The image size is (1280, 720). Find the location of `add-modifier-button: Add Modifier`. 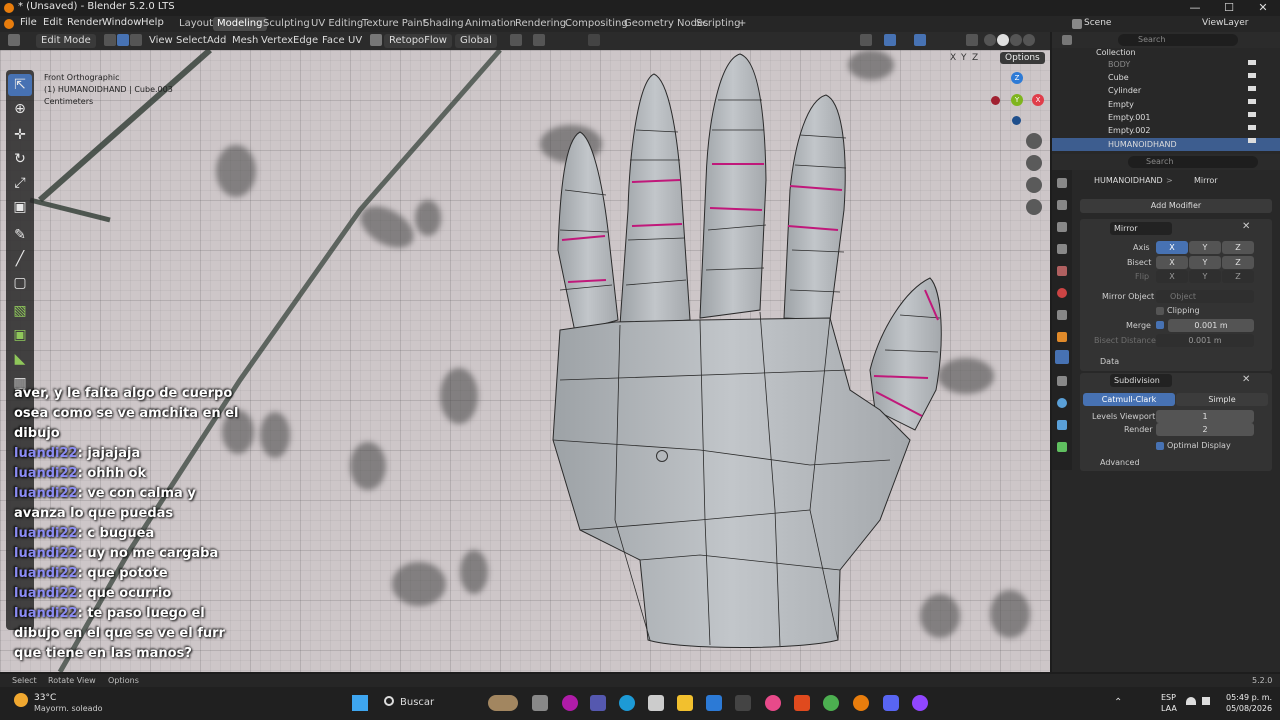

add-modifier-button: Add Modifier is located at coordinates (1176, 206).